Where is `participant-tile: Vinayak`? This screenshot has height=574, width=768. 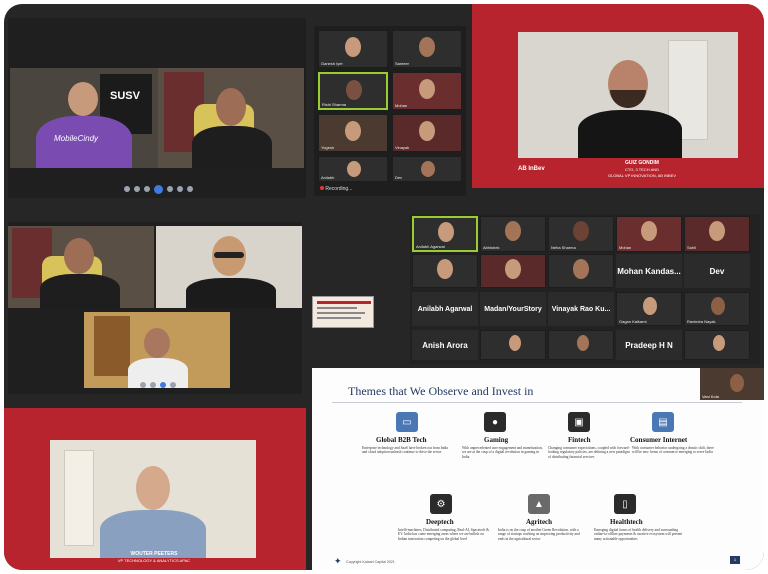 participant-tile: Vinayak is located at coordinates (427, 133).